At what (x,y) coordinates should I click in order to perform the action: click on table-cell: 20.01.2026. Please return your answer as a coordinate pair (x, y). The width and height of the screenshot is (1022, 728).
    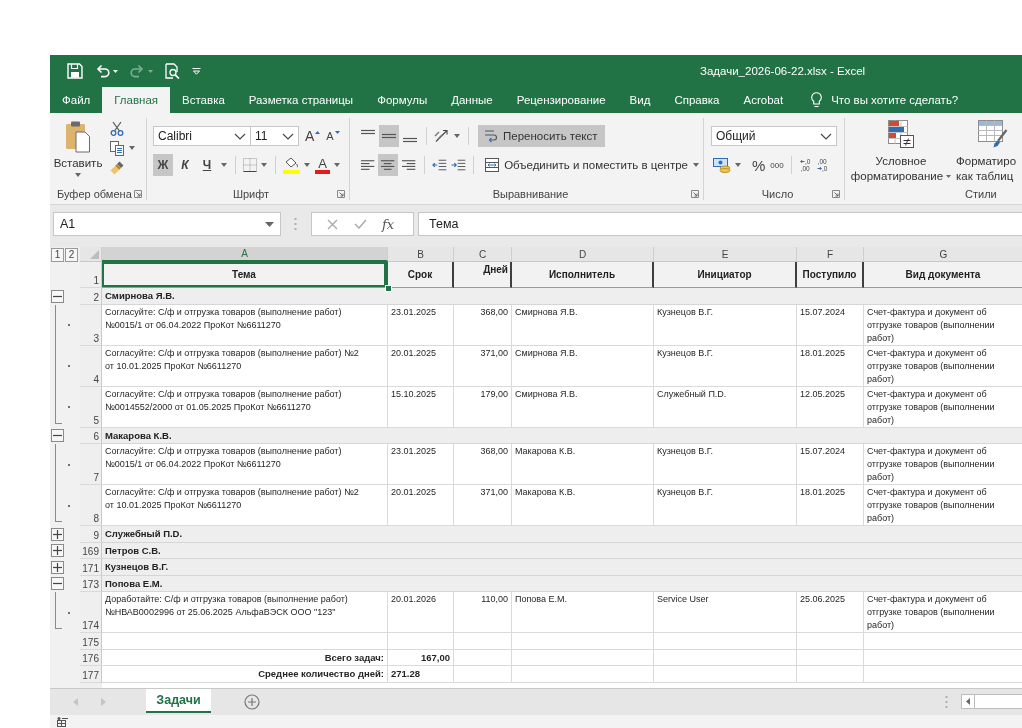
    Looking at the image, I should click on (421, 612).